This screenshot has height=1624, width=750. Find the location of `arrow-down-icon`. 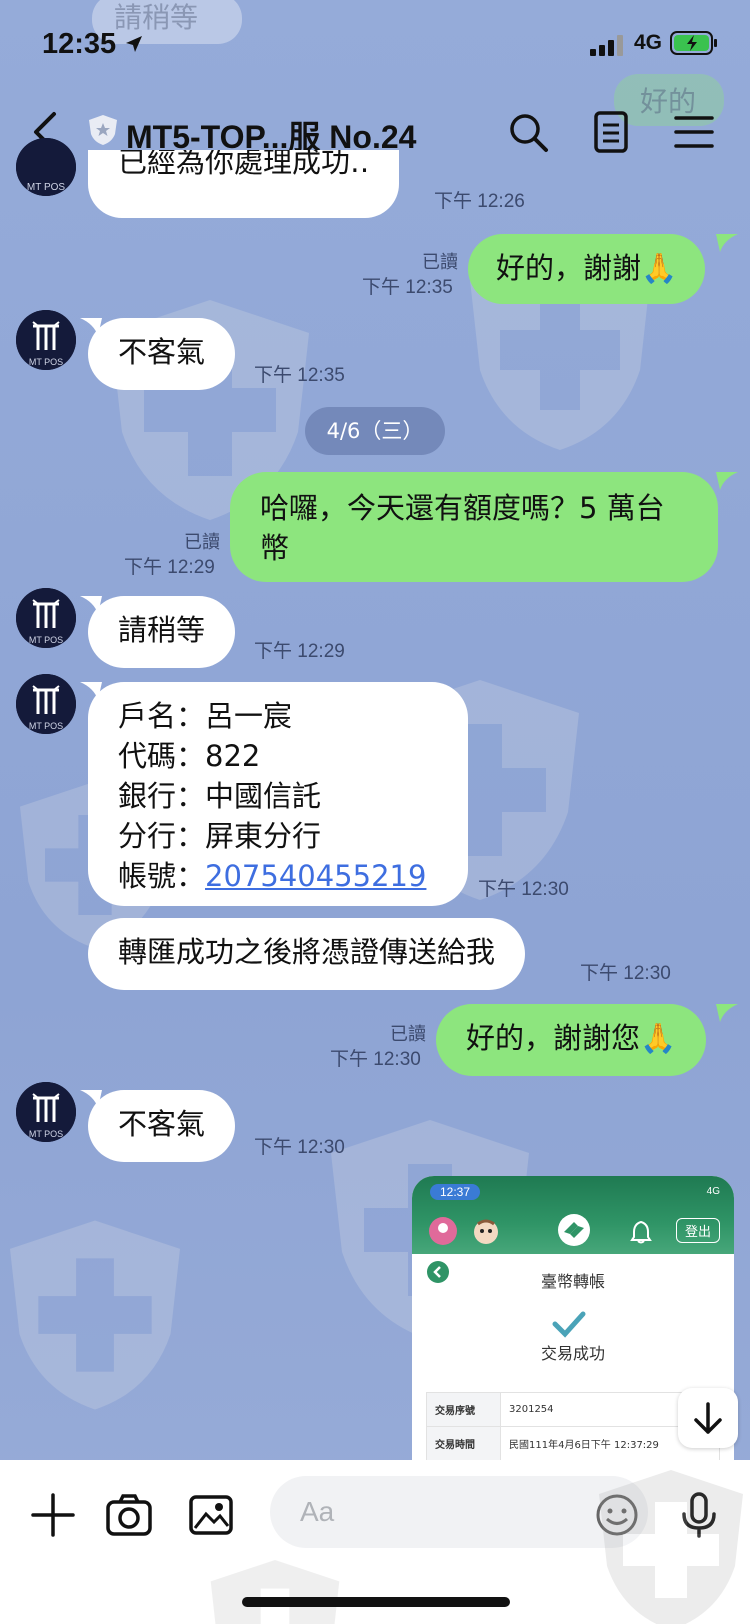

arrow-down-icon is located at coordinates (708, 1418).